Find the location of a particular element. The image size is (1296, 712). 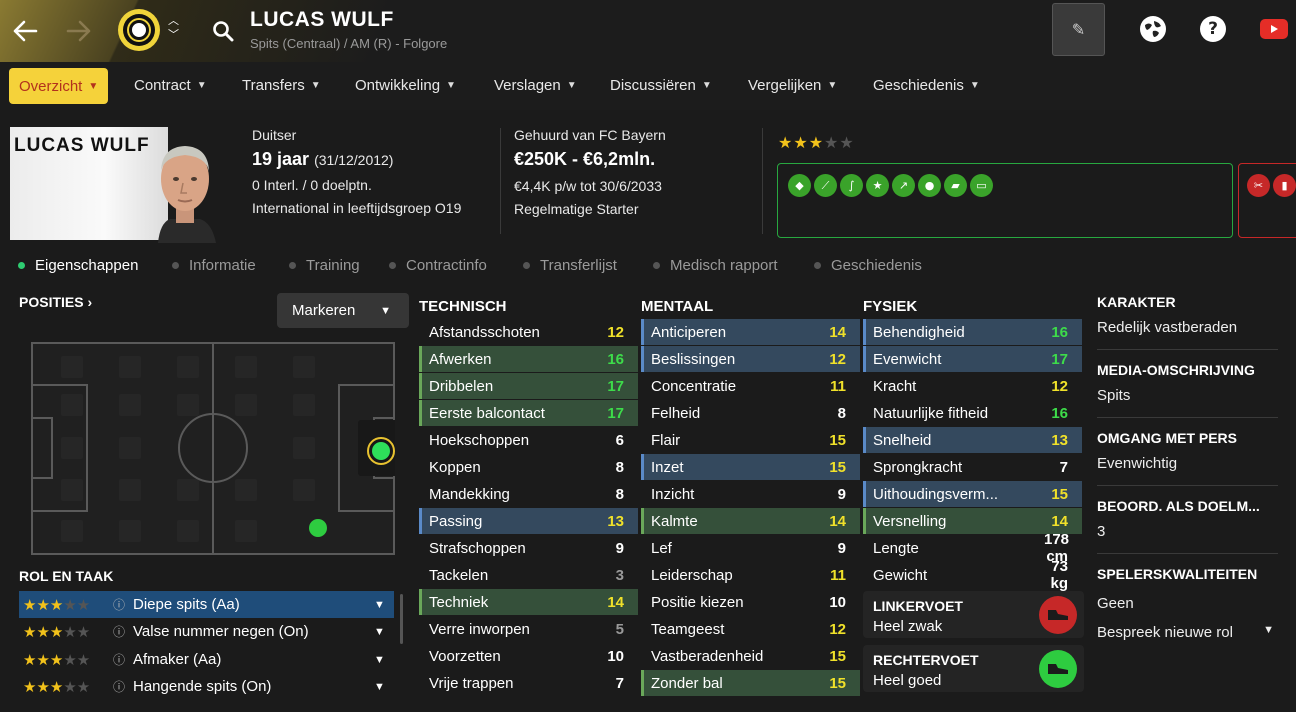

nav-discussieren: Discussiëren ▼ is located at coordinates (661, 85).